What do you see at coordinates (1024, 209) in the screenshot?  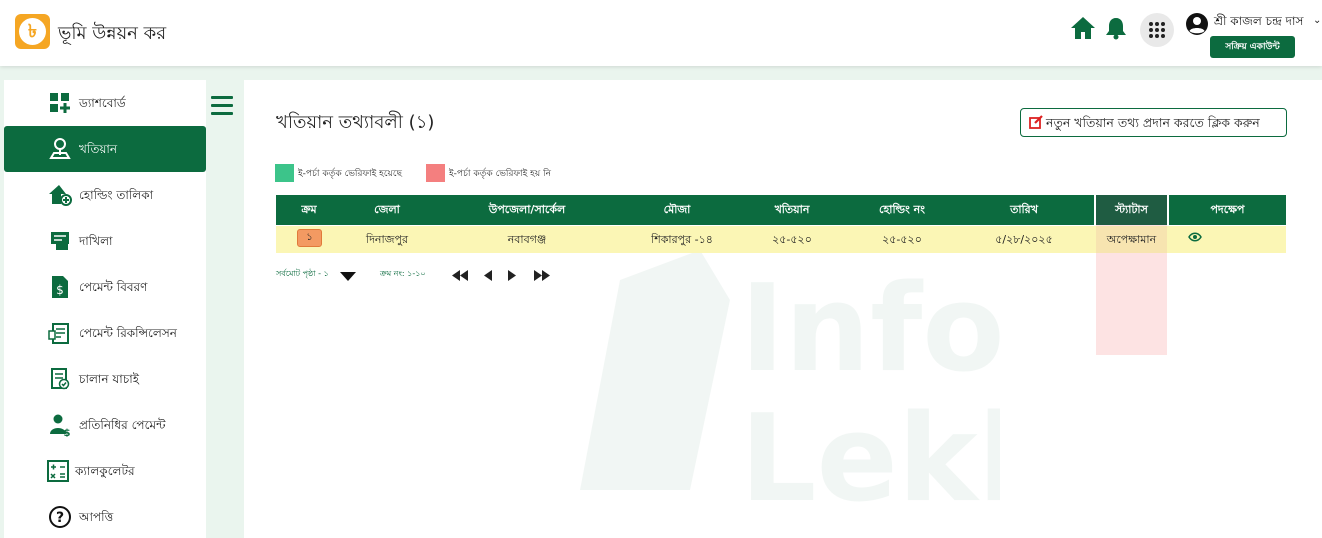 I see `column-header: তারিখ` at bounding box center [1024, 209].